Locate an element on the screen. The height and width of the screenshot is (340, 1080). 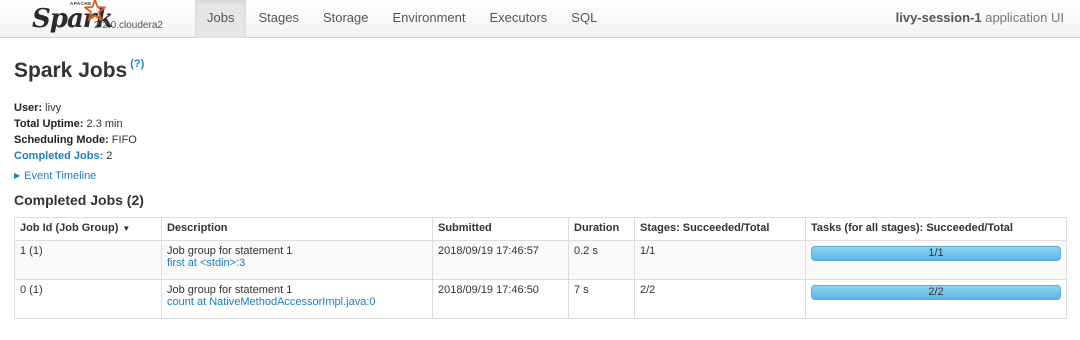
col-description: Description is located at coordinates (297, 229).